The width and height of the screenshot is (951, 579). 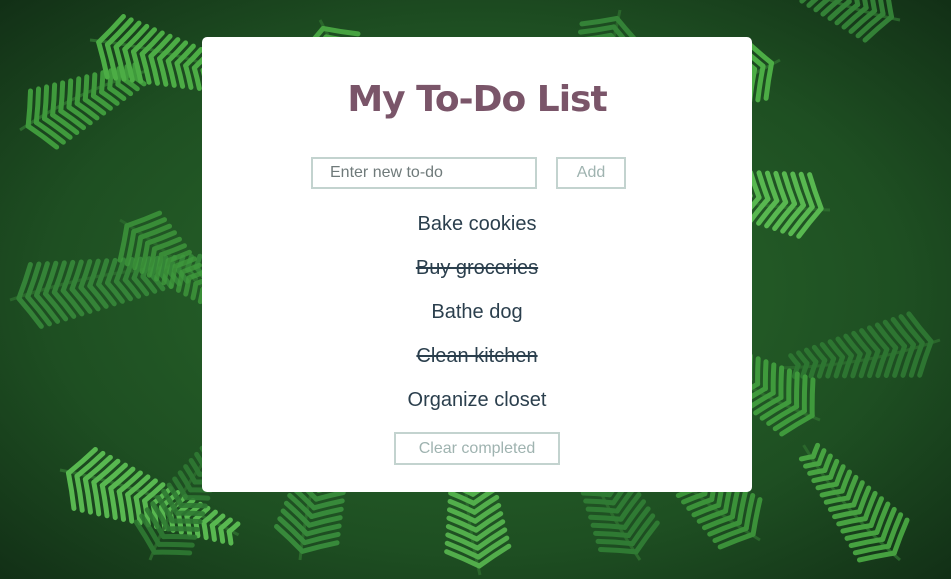 I want to click on page-title: My To-Do List, so click(x=477, y=99).